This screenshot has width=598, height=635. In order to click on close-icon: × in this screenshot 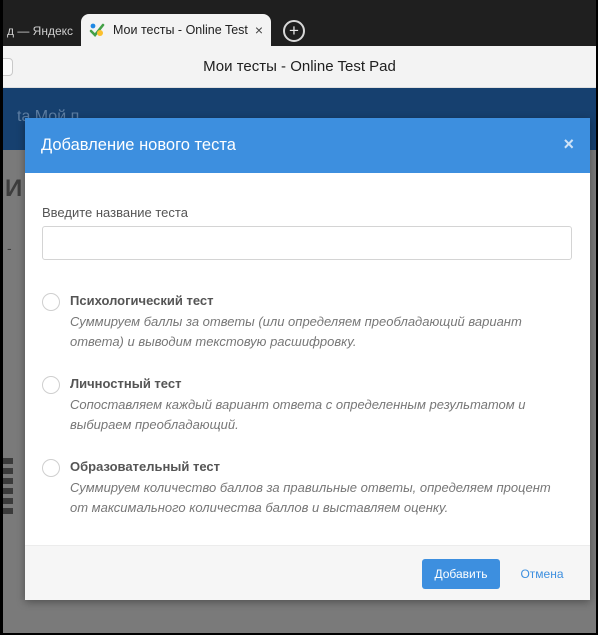, I will do `click(568, 144)`.